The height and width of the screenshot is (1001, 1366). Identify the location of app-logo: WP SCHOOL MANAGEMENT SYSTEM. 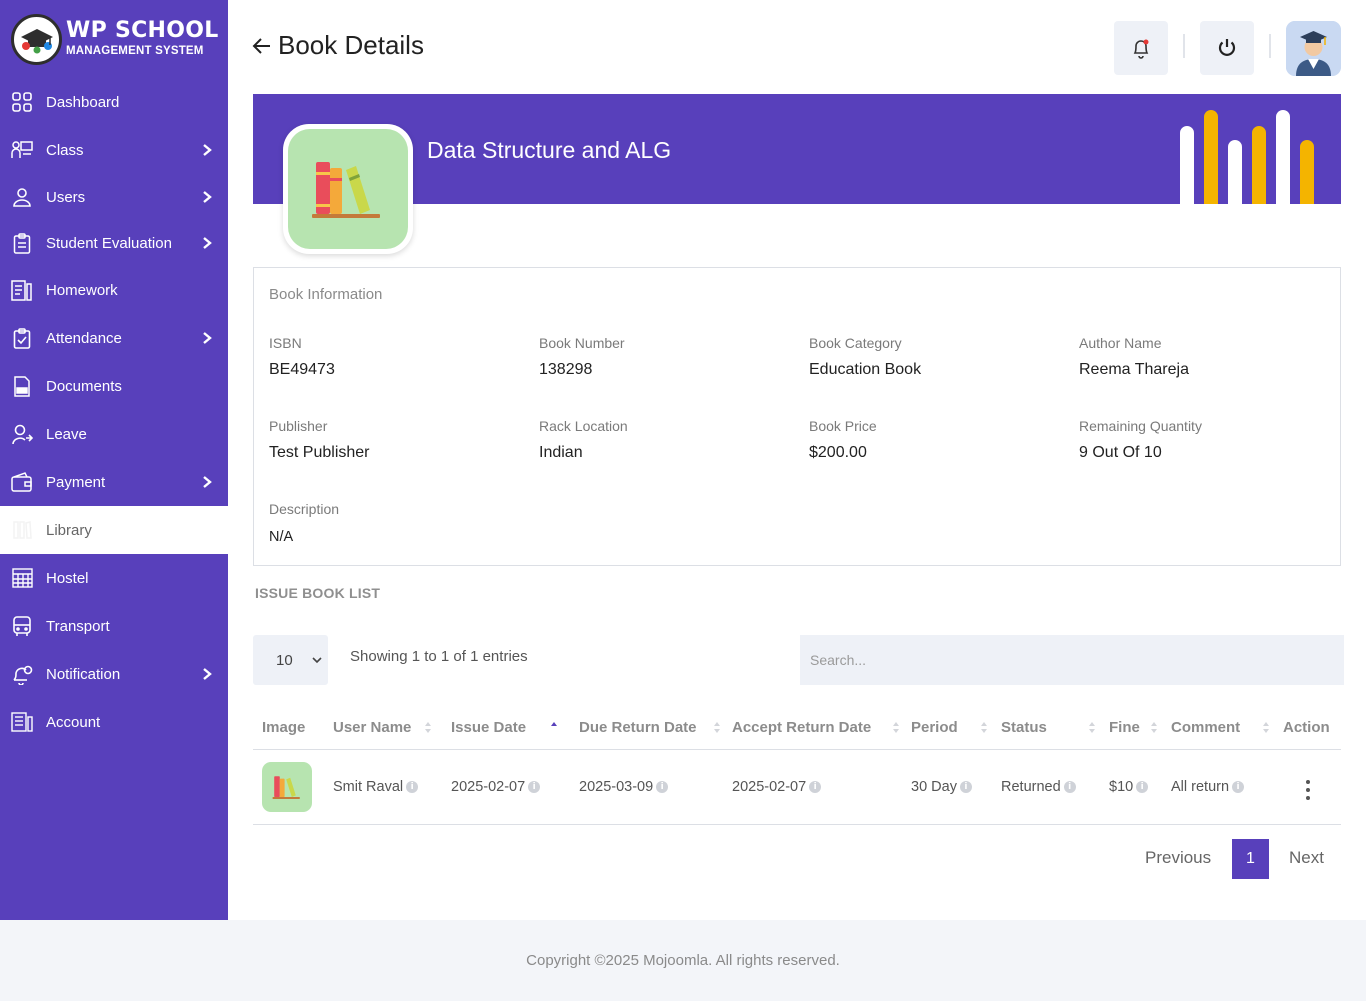
(114, 39).